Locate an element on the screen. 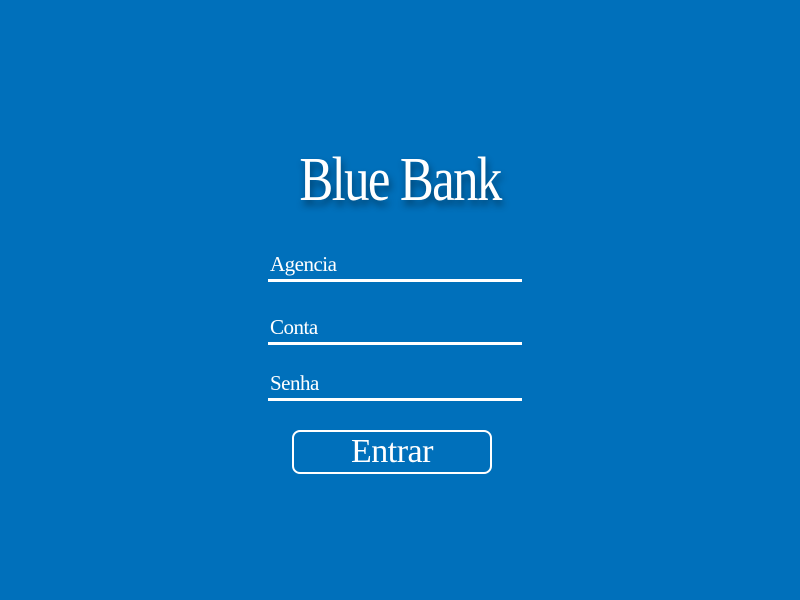 This screenshot has width=800, height=600. conta-input is located at coordinates (395, 327).